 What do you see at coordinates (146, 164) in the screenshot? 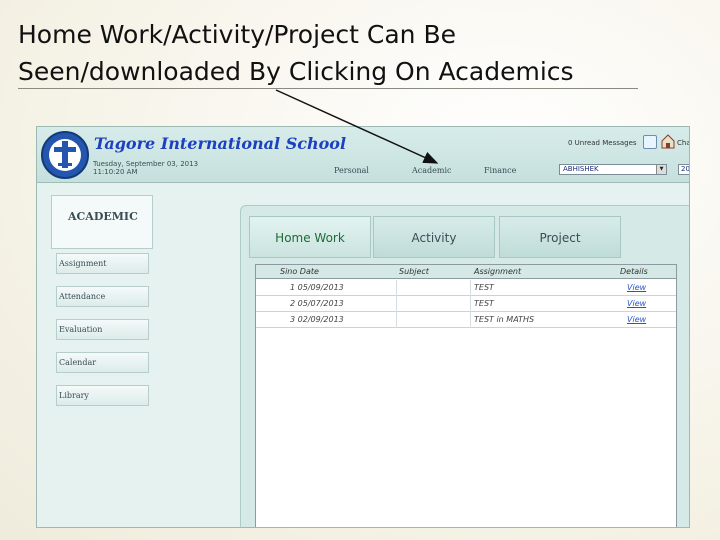
I see `current-date: Tuesday, September 03, 2013` at bounding box center [146, 164].